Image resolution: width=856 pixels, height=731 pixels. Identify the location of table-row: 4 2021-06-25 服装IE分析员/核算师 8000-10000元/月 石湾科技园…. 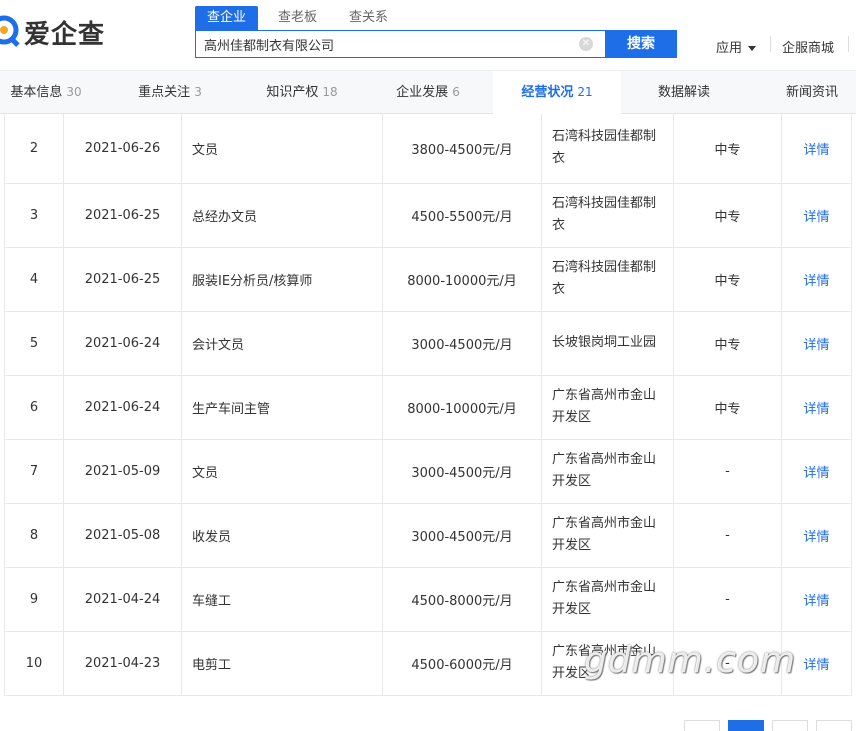
(428, 279).